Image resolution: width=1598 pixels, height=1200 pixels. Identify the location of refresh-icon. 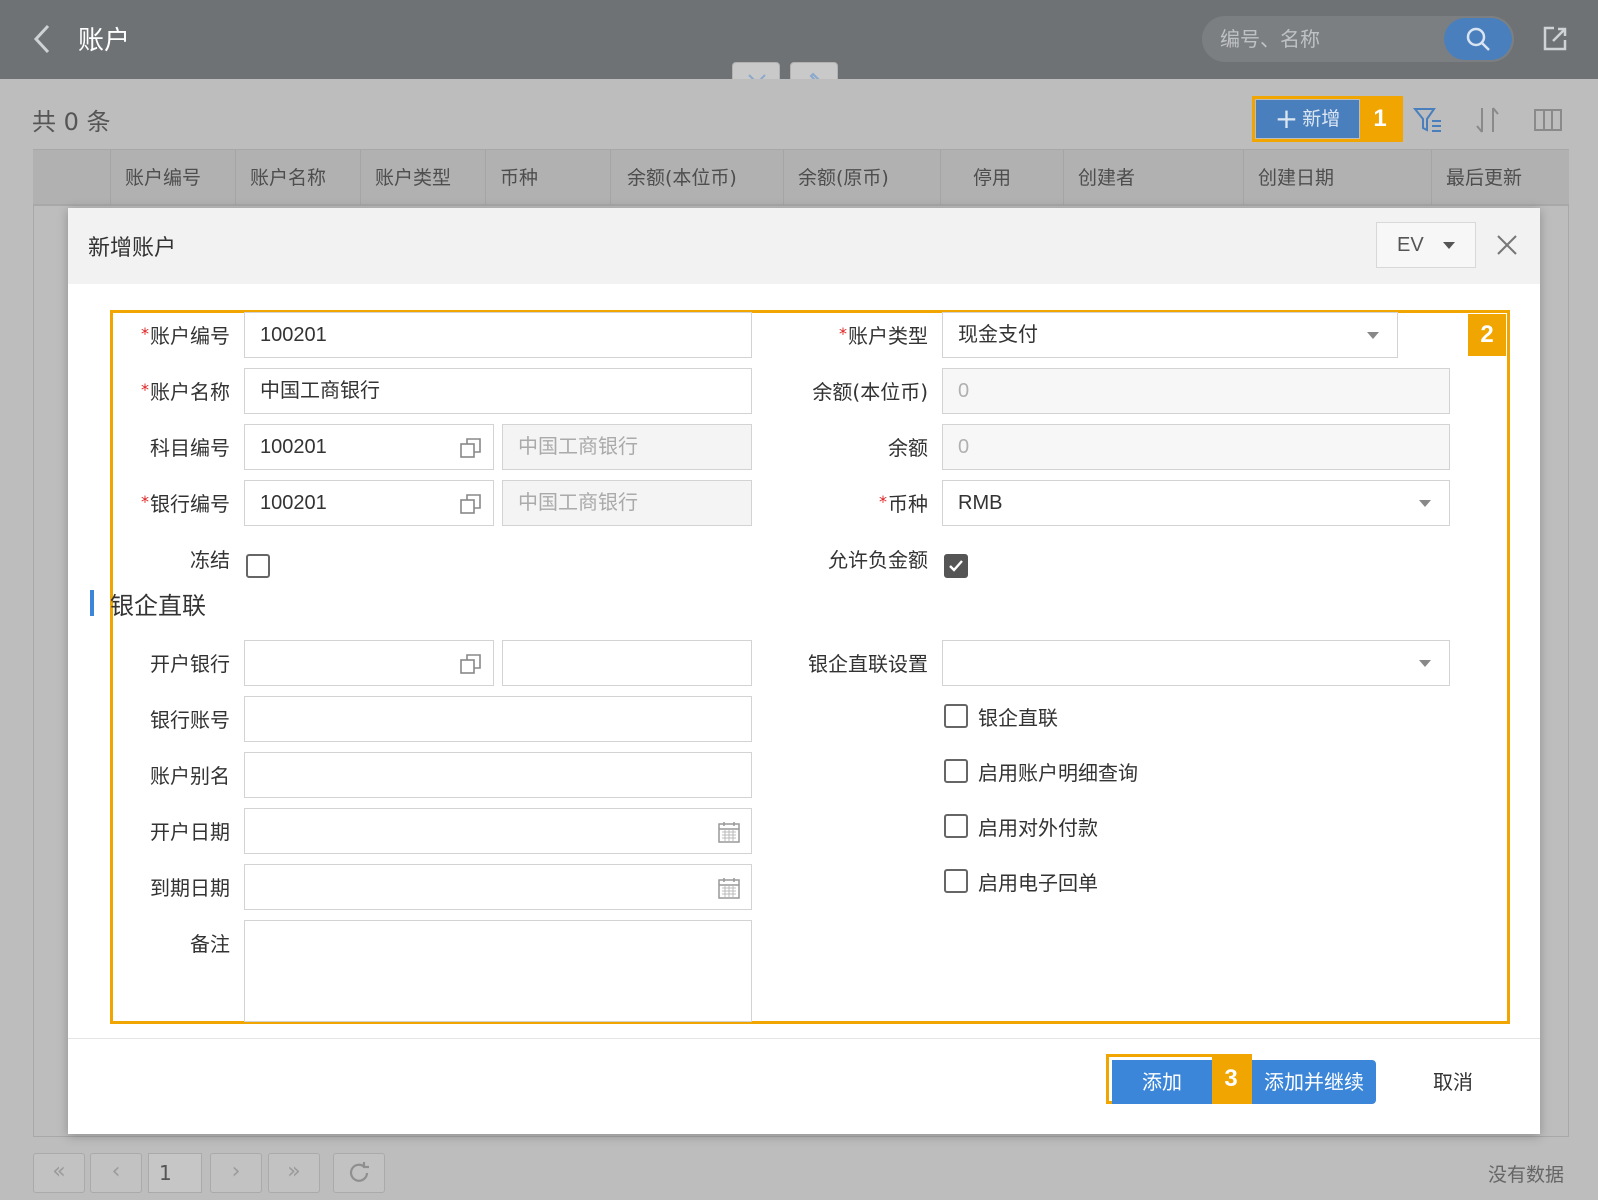
(359, 1172).